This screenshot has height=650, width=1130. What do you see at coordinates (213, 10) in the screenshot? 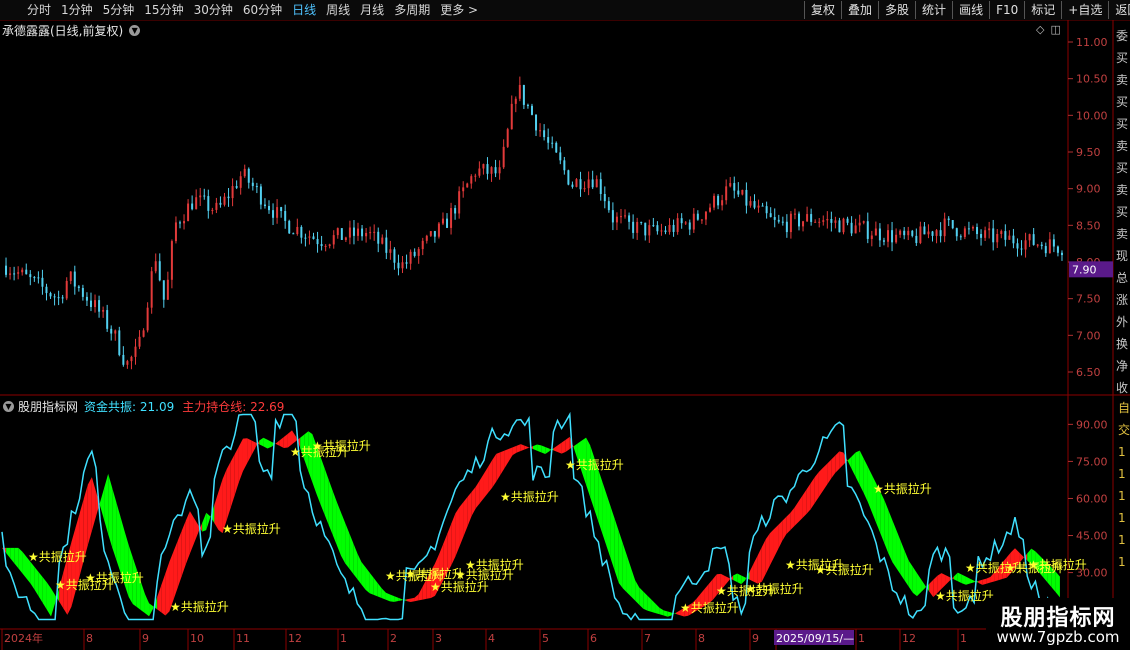
I see `tab-period-4: 30分钟` at bounding box center [213, 10].